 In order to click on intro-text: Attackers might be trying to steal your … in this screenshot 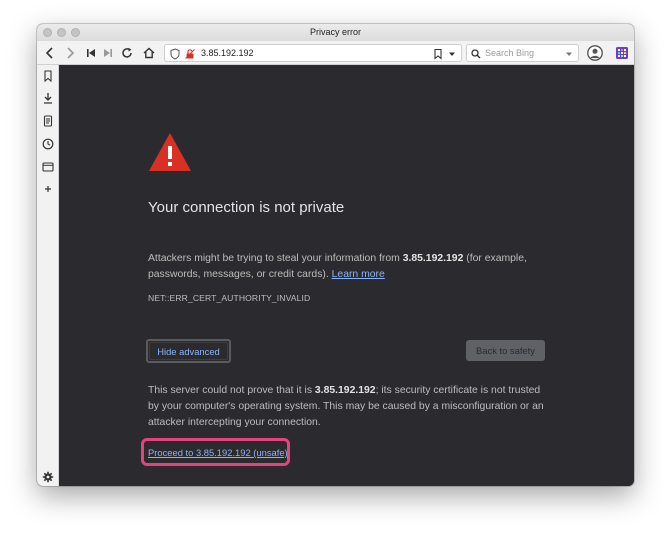, I will do `click(348, 267)`.